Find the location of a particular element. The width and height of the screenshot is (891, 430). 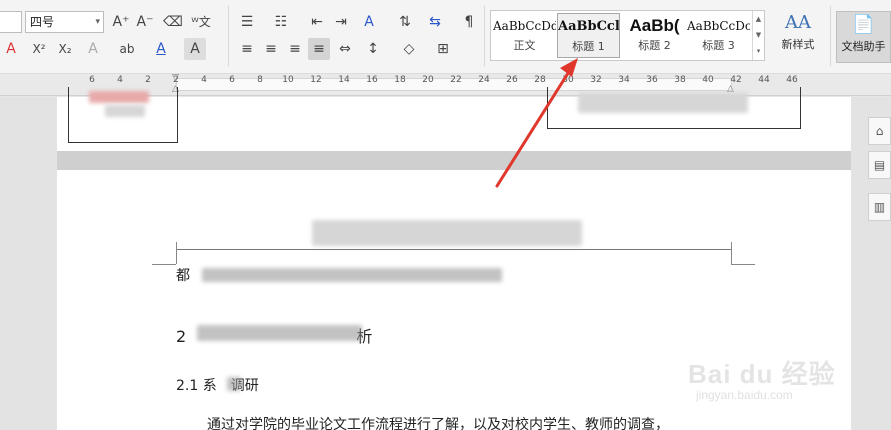

style-sample: AaBb( is located at coordinates (654, 25).